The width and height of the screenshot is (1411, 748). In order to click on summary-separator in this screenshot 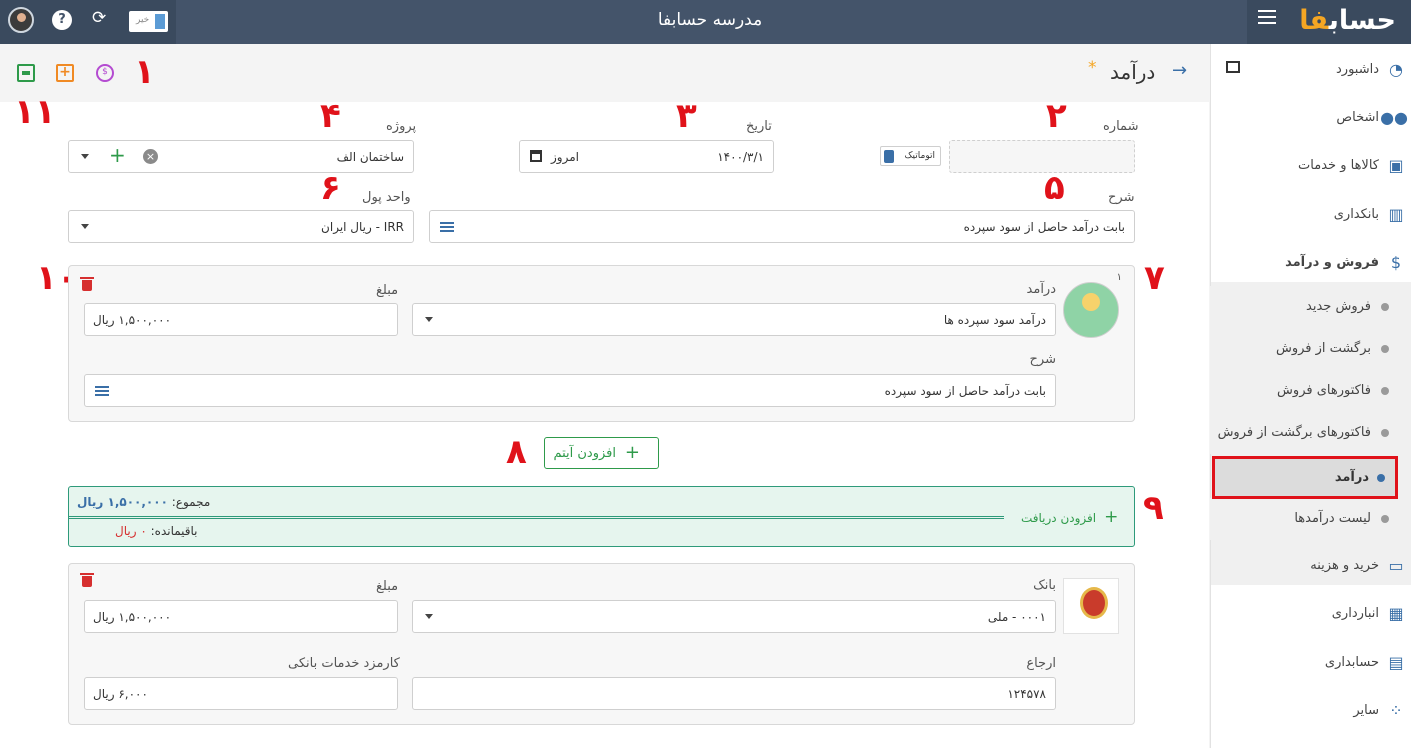, I will do `click(536, 517)`.